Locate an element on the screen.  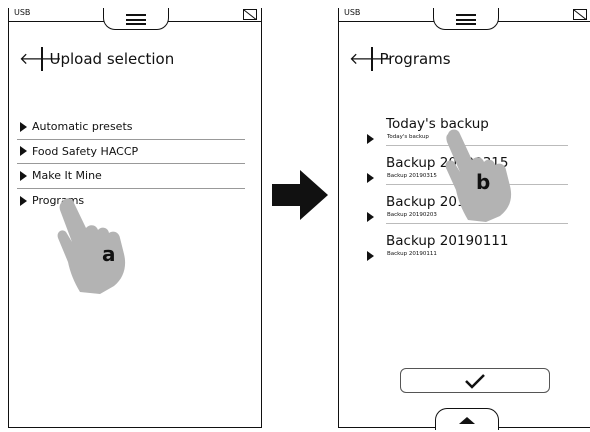
program-name: Backup 20190111 is located at coordinates (447, 241).